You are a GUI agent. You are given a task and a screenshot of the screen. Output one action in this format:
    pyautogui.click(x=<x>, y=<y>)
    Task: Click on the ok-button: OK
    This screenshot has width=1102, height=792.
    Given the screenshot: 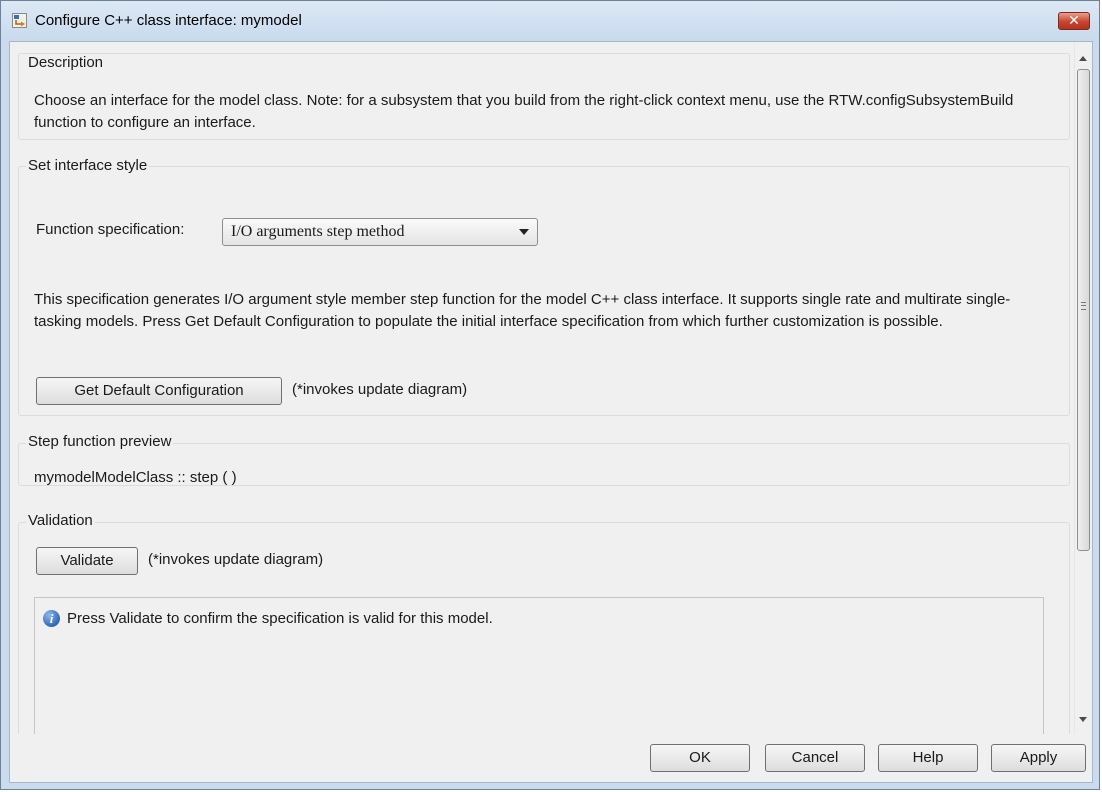 What is the action you would take?
    pyautogui.click(x=700, y=758)
    